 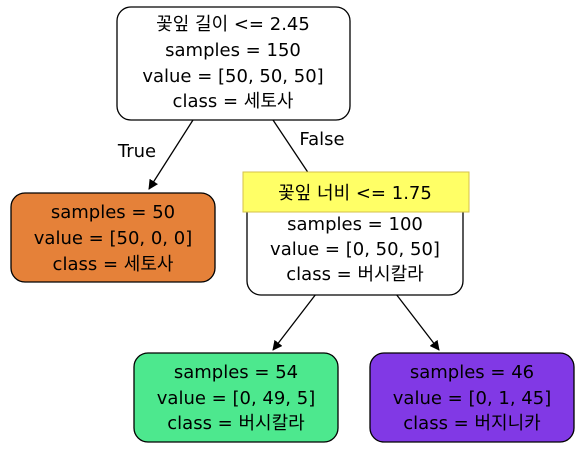 I want to click on leaf-versicolor-samples: samples = 54, so click(x=236, y=372).